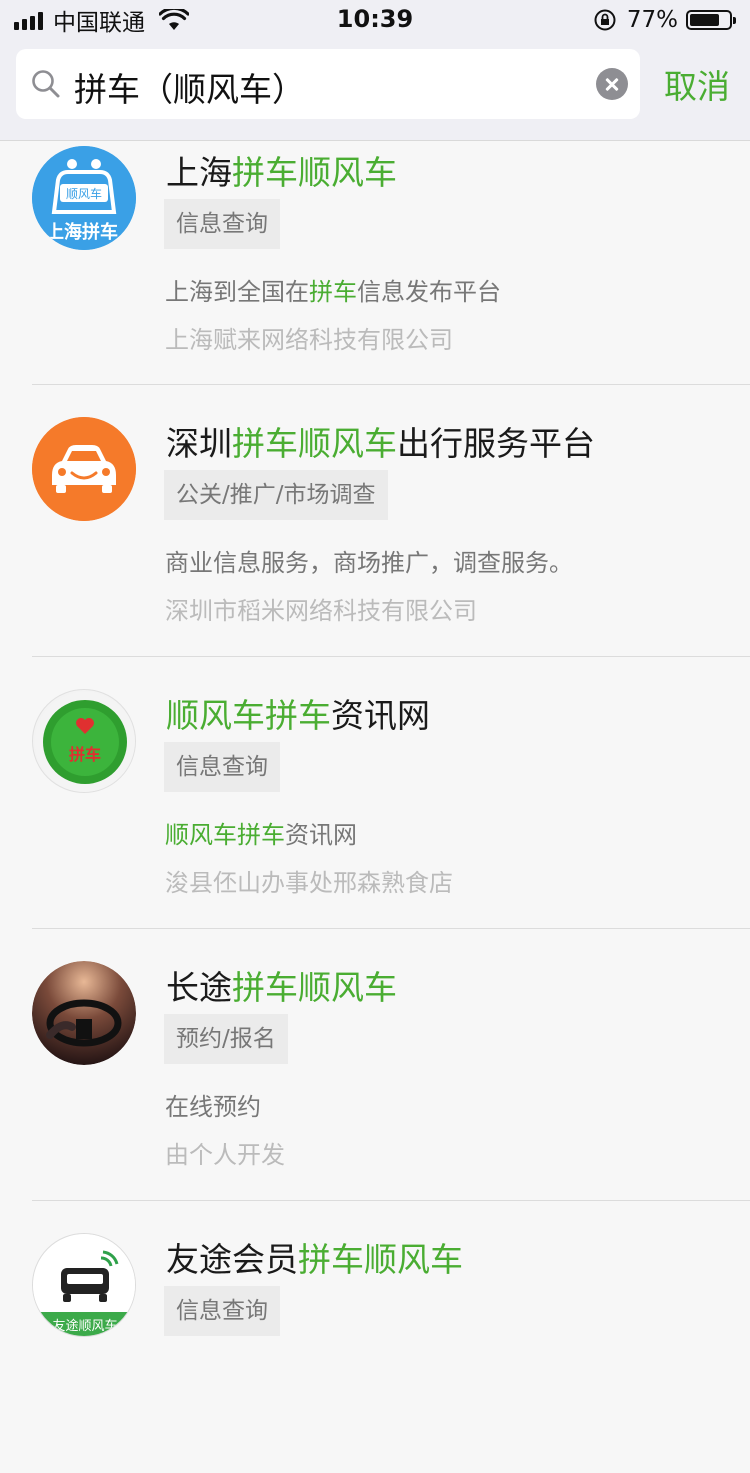 The height and width of the screenshot is (1473, 750). I want to click on result-title: 上海拼车顺风车, so click(281, 172).